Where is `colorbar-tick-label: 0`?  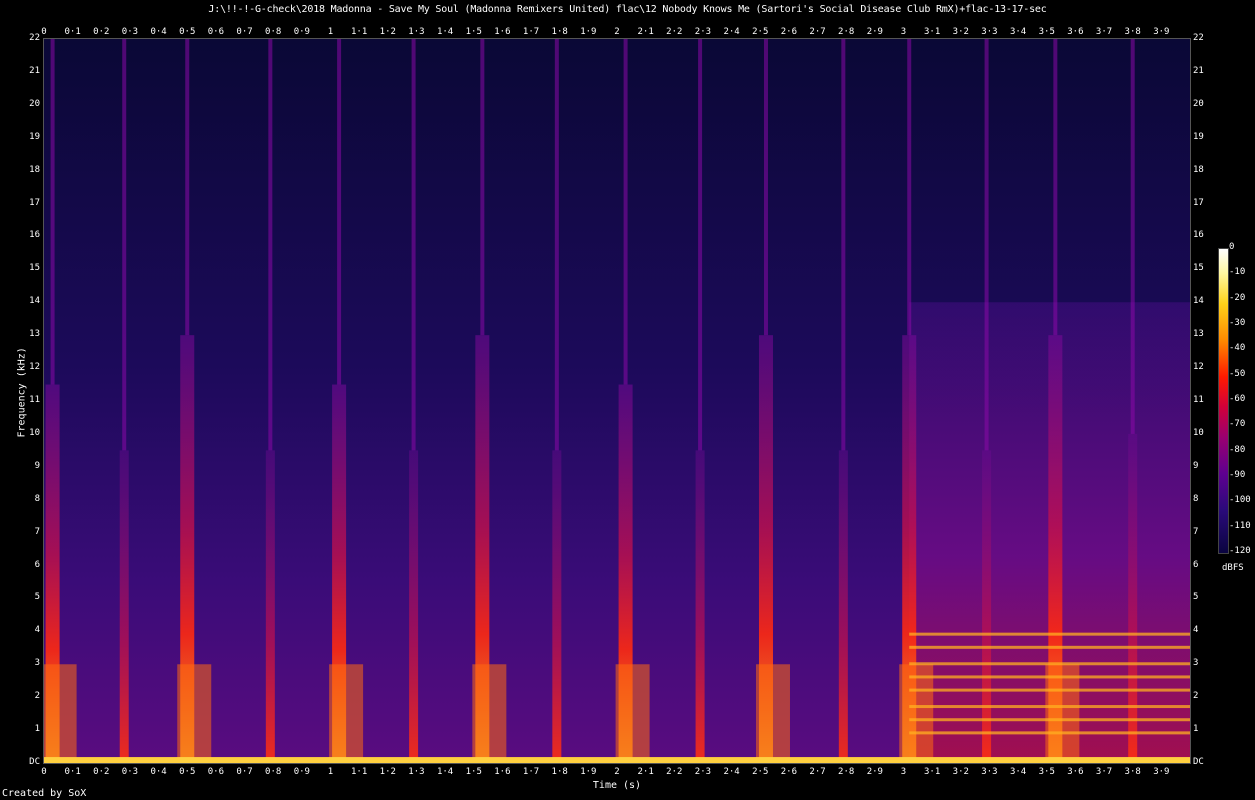
colorbar-tick-label: 0 is located at coordinates (1232, 247).